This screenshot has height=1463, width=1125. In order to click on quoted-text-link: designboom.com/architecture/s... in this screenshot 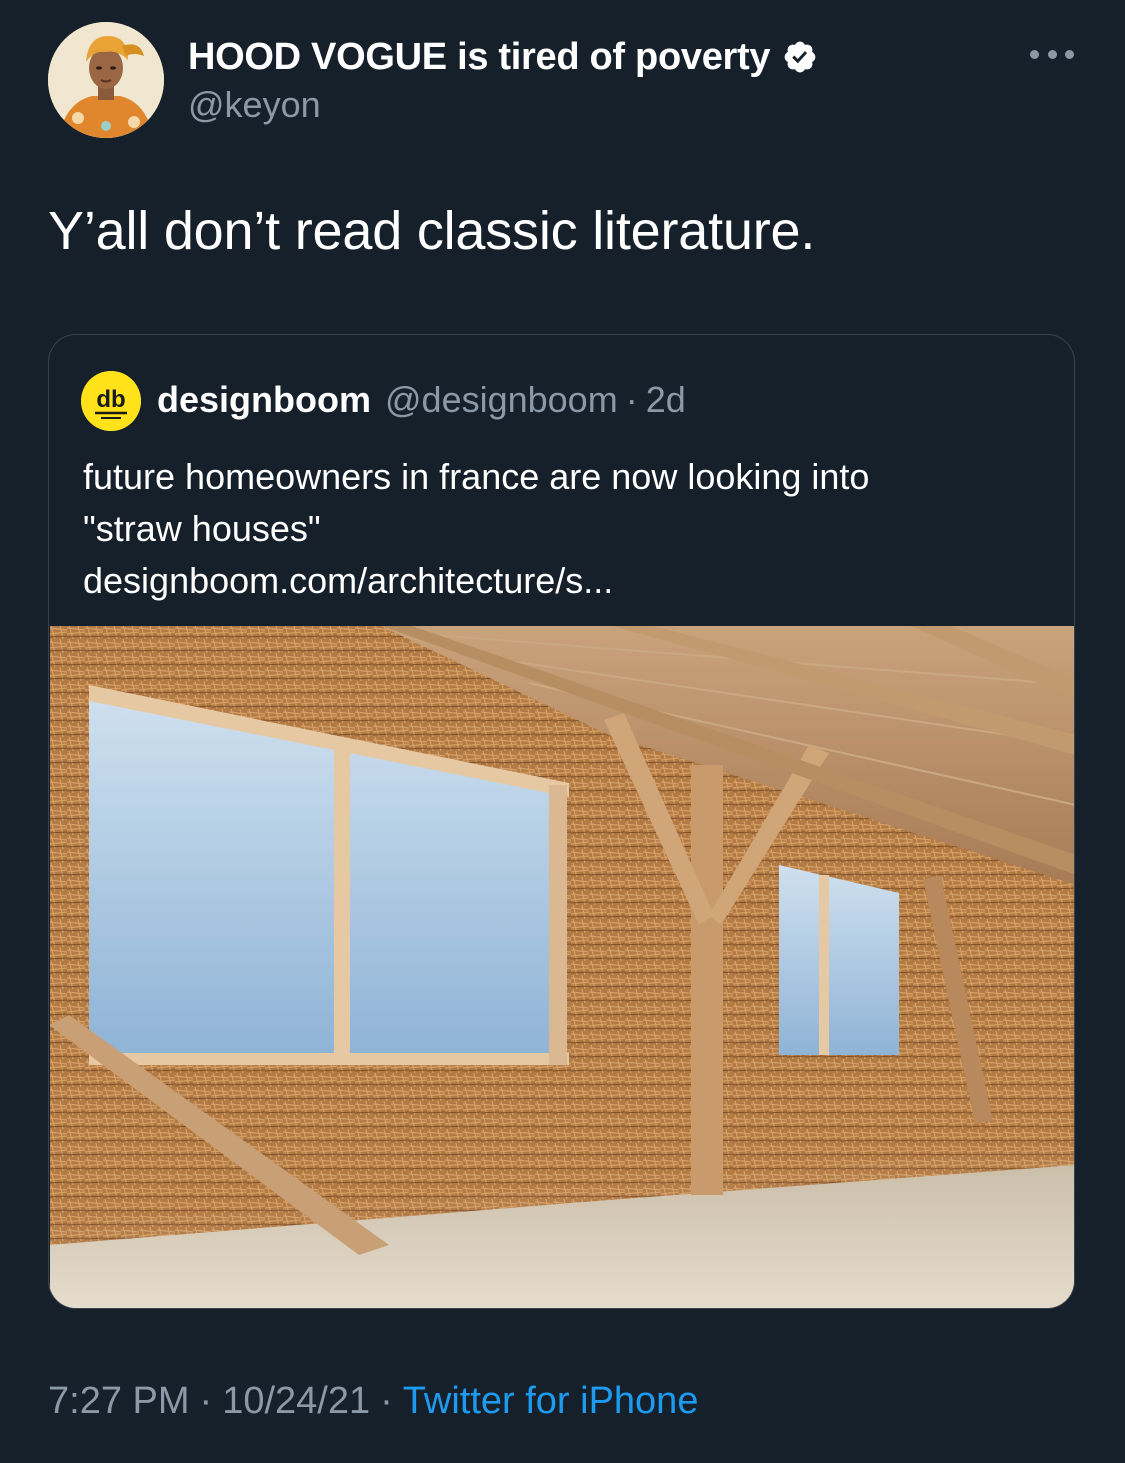, I will do `click(563, 581)`.